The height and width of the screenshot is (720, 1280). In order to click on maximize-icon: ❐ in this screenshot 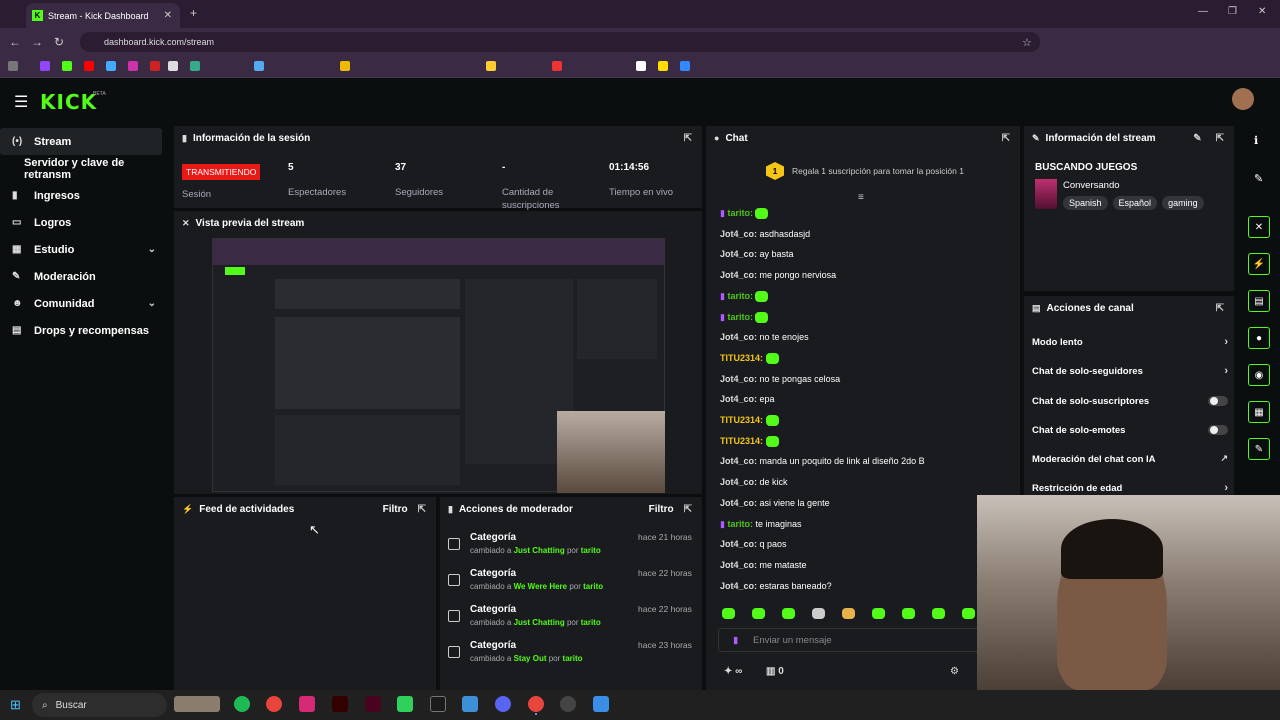, I will do `click(1232, 11)`.